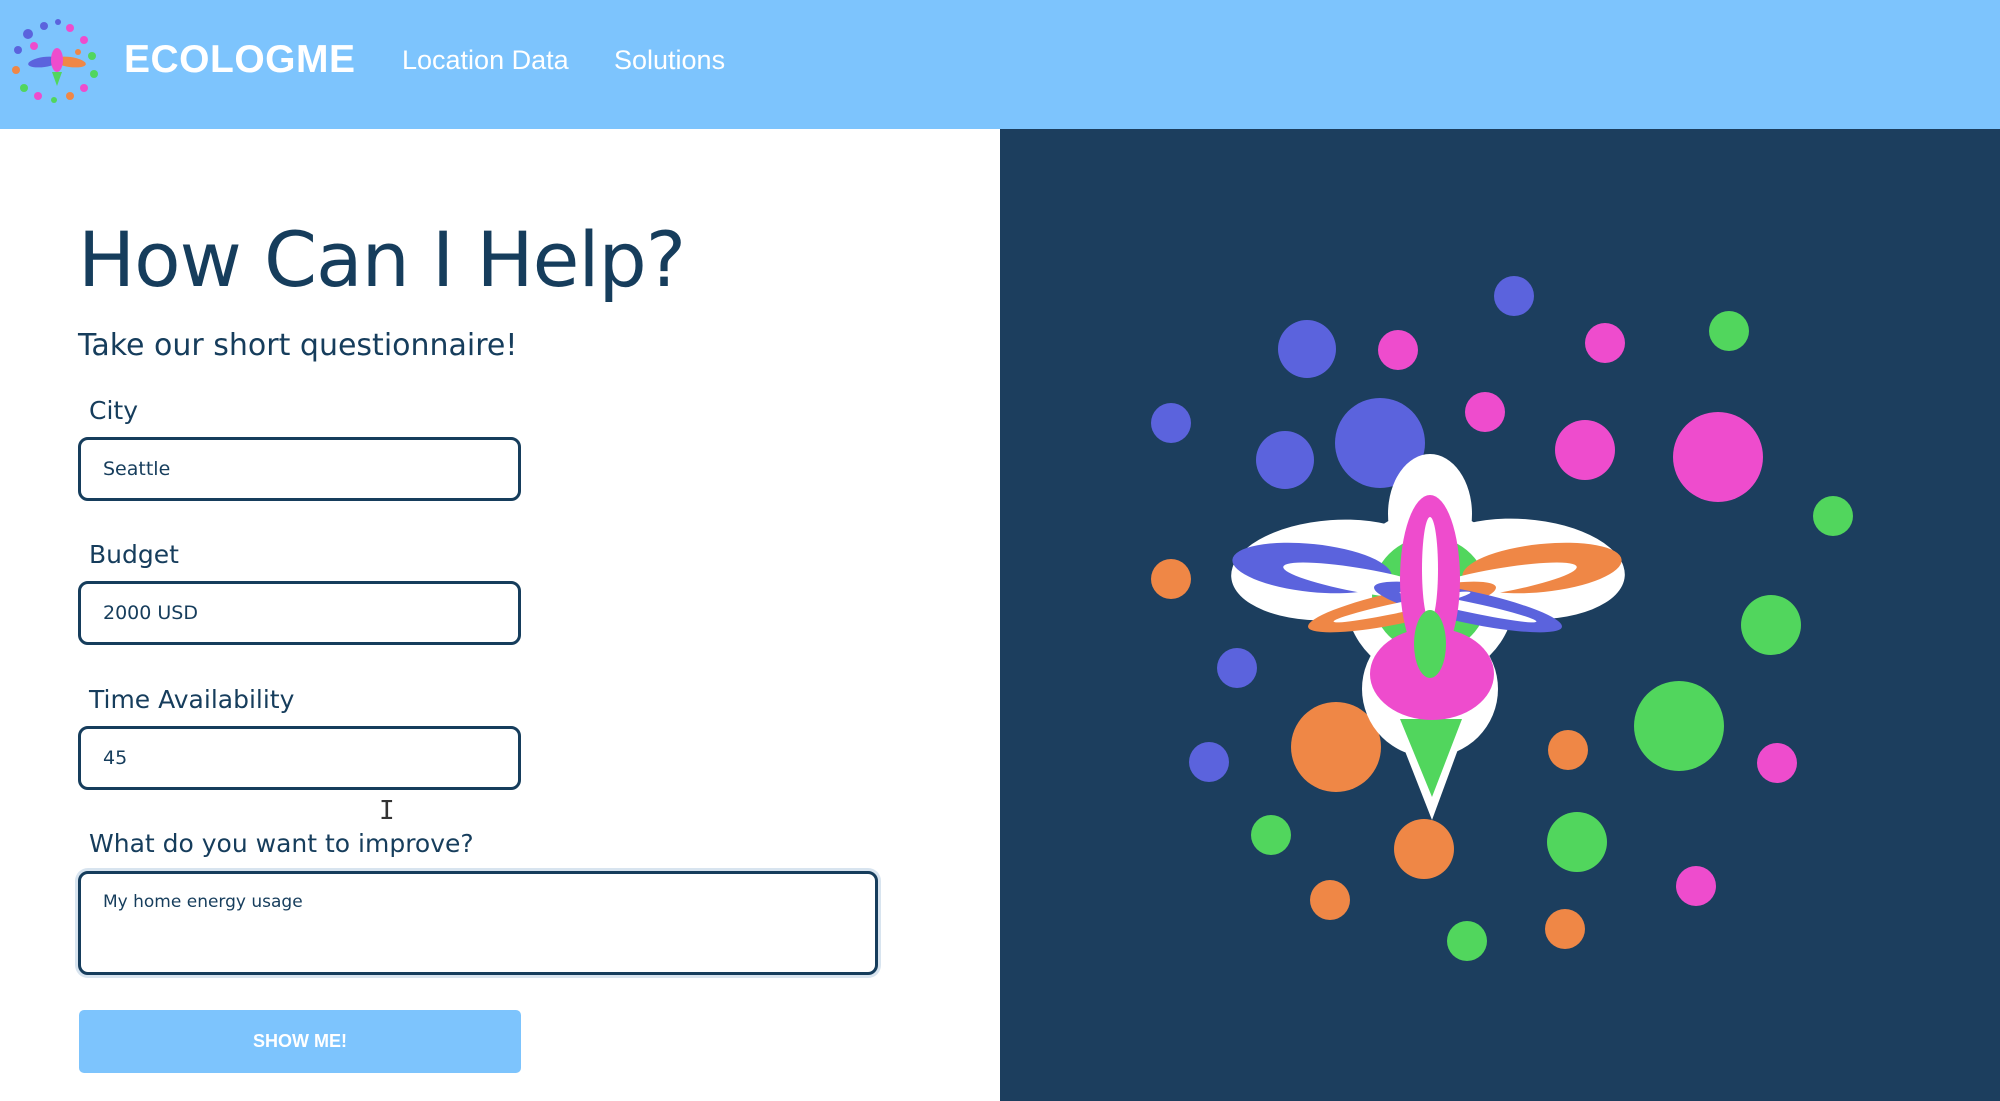 The height and width of the screenshot is (1101, 2000). What do you see at coordinates (1000, 64) in the screenshot?
I see `top-navbar: ECOLOGME Location Data Solutions` at bounding box center [1000, 64].